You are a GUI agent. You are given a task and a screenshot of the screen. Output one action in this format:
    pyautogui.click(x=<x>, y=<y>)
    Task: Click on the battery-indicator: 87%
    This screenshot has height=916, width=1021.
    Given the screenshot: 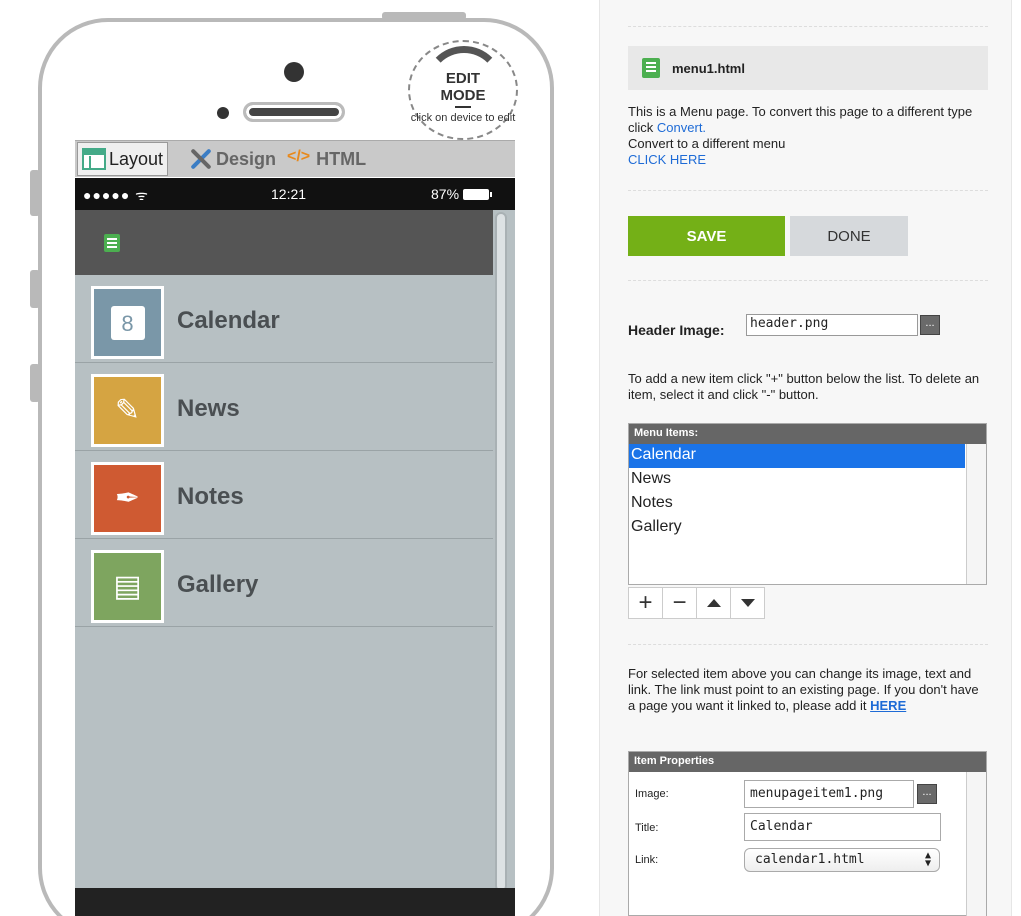 What is the action you would take?
    pyautogui.click(x=462, y=194)
    